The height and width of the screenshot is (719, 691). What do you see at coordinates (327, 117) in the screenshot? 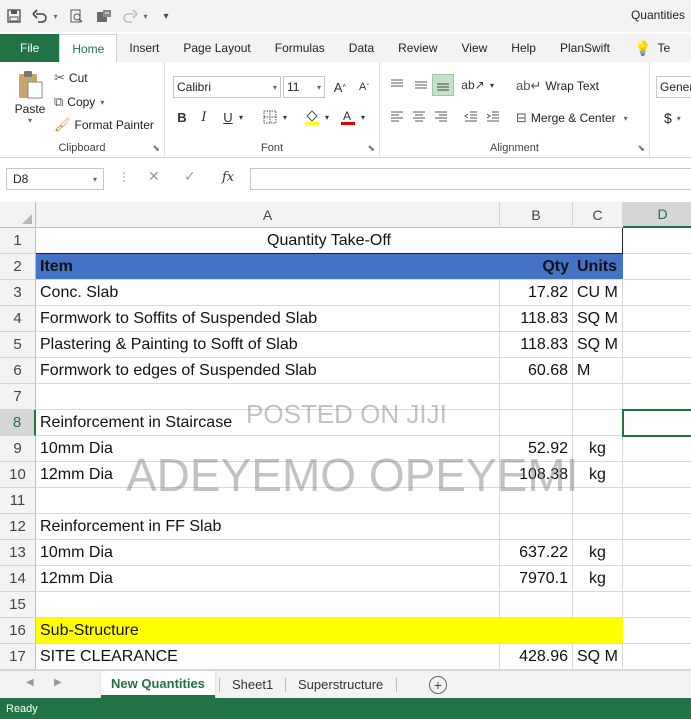
I see `fill-color-dropdown: ▾` at bounding box center [327, 117].